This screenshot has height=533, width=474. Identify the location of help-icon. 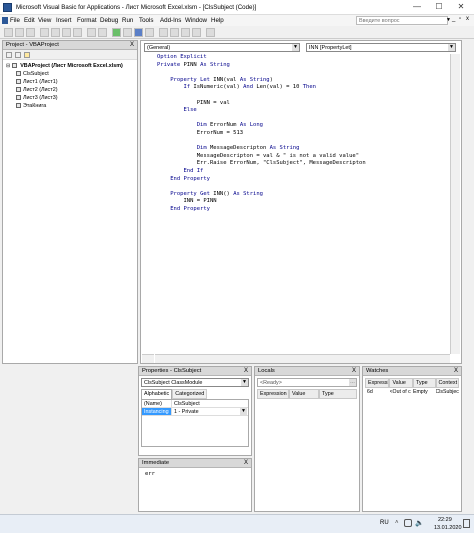
(210, 32).